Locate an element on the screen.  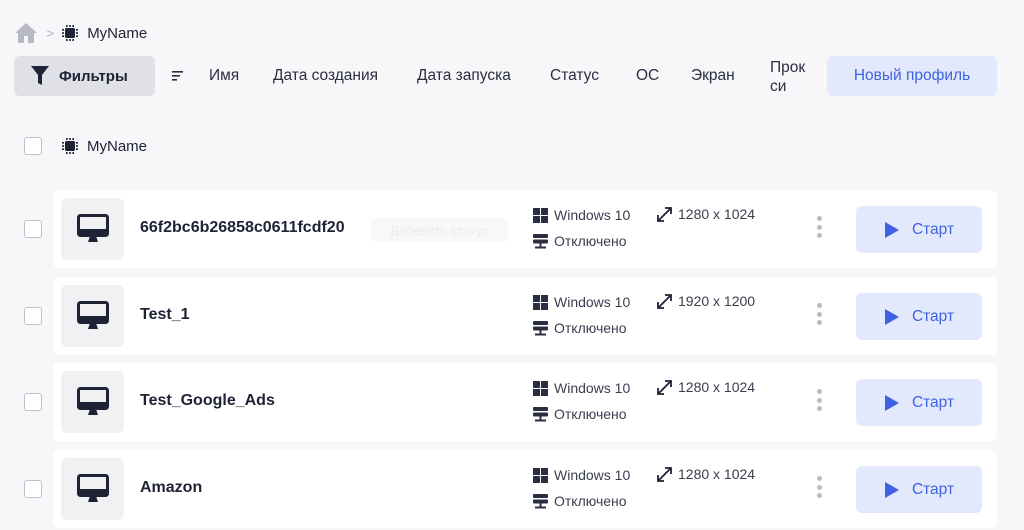
column-header-proxy-line1: Прок is located at coordinates (788, 67).